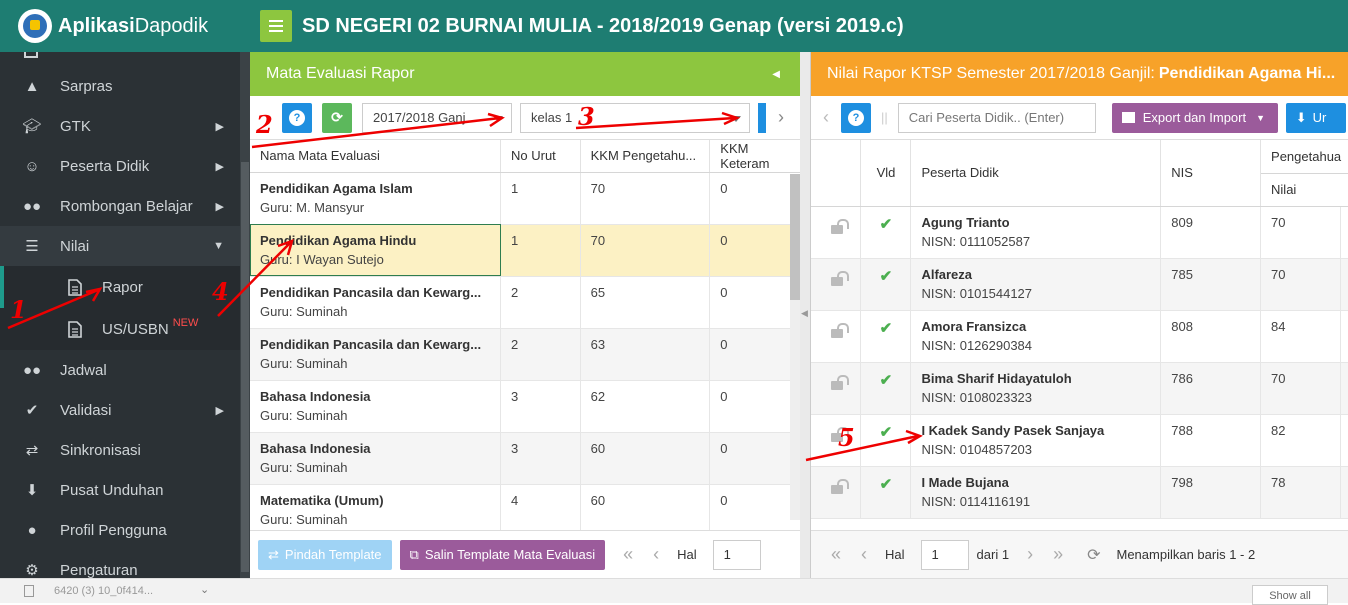 The height and width of the screenshot is (605, 1348). Describe the element at coordinates (846, 437) in the screenshot. I see `annotation-label-5: 5` at that location.